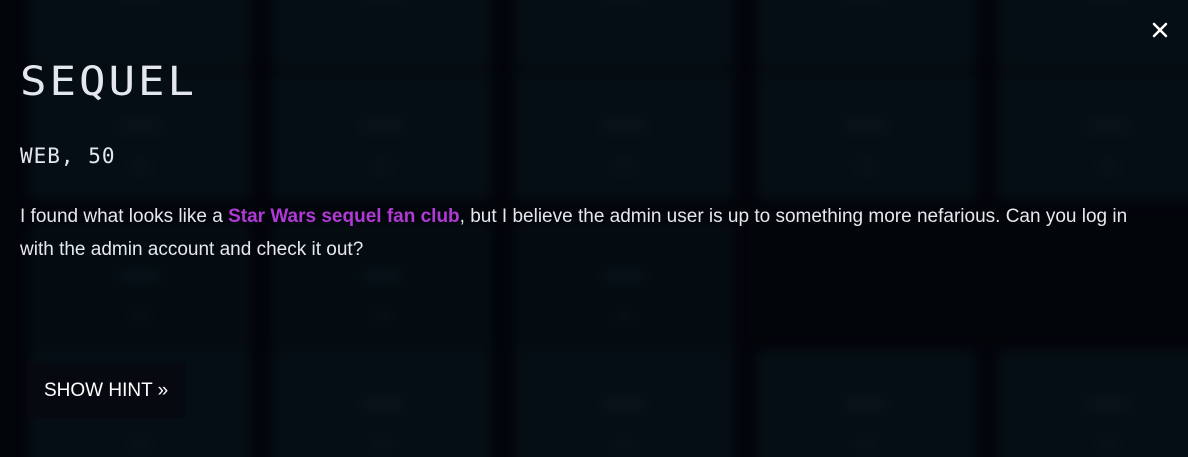 The height and width of the screenshot is (457, 1188). I want to click on fan-club-link: Star Wars sequel fan club, so click(344, 216).